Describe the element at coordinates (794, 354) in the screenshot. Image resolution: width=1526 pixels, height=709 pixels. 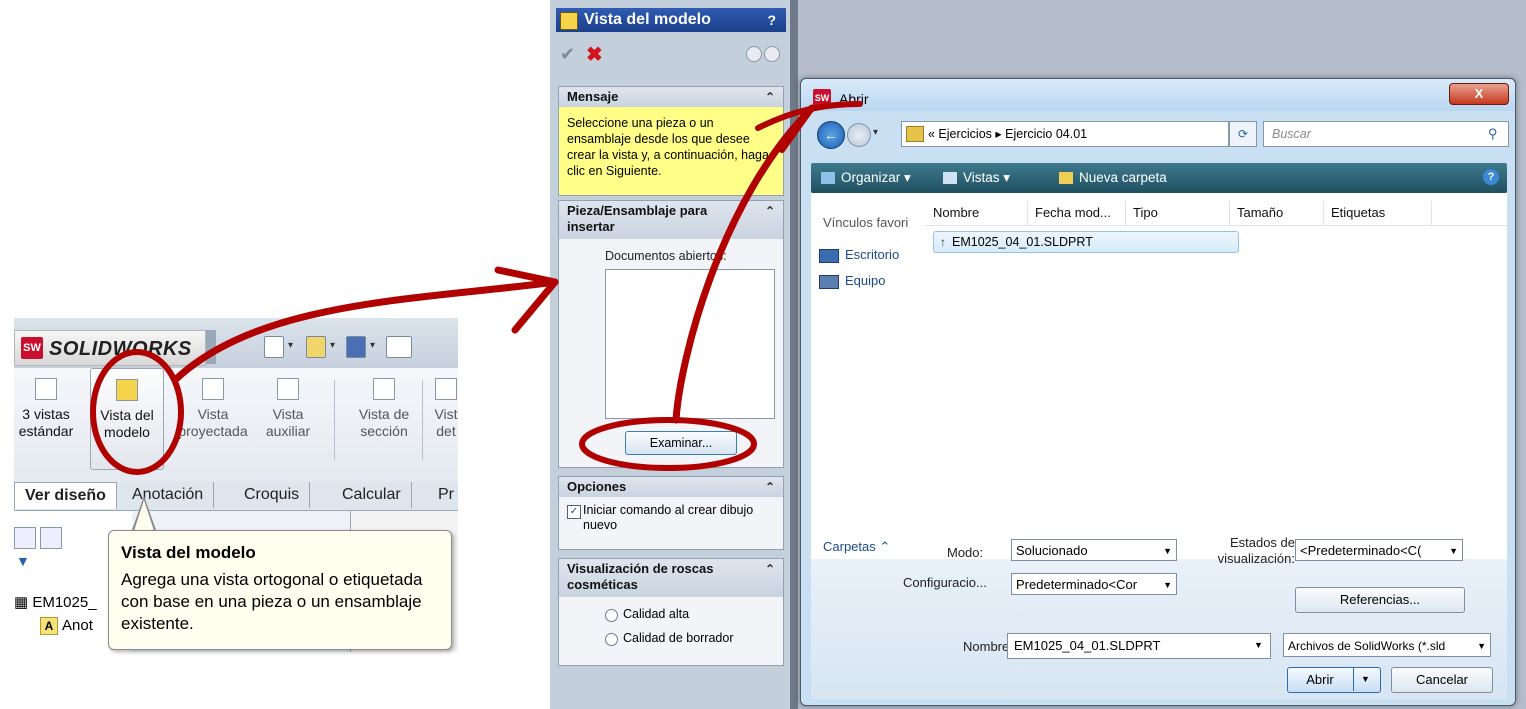
I see `pane-splitter` at that location.